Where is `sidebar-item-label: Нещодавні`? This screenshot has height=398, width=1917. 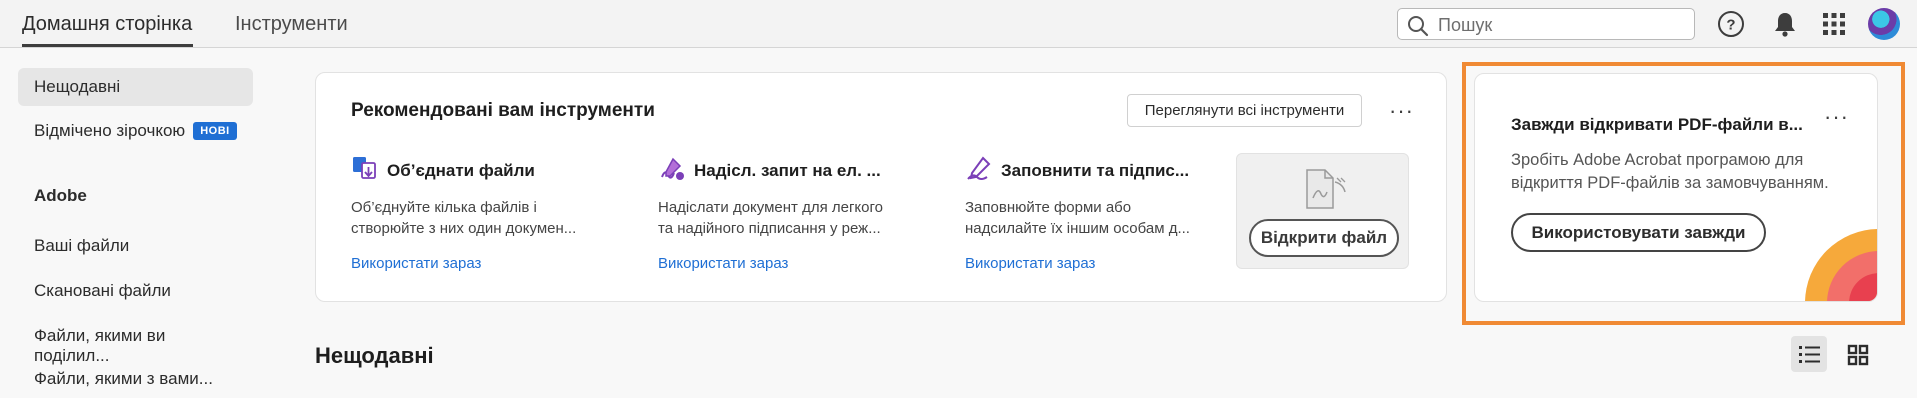 sidebar-item-label: Нещодавні is located at coordinates (77, 86).